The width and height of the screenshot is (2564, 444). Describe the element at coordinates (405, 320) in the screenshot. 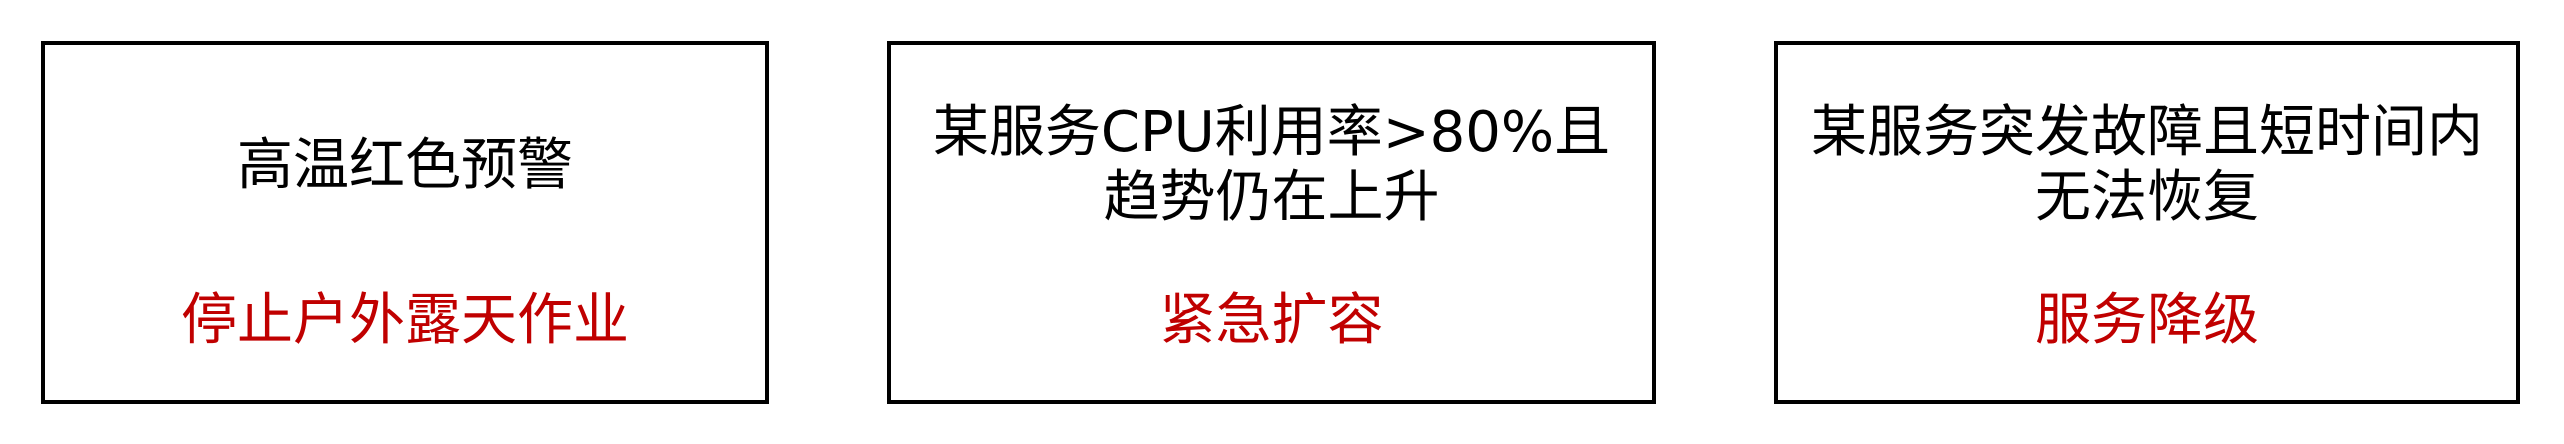

I see `card-action: 停止户外露天作业` at that location.